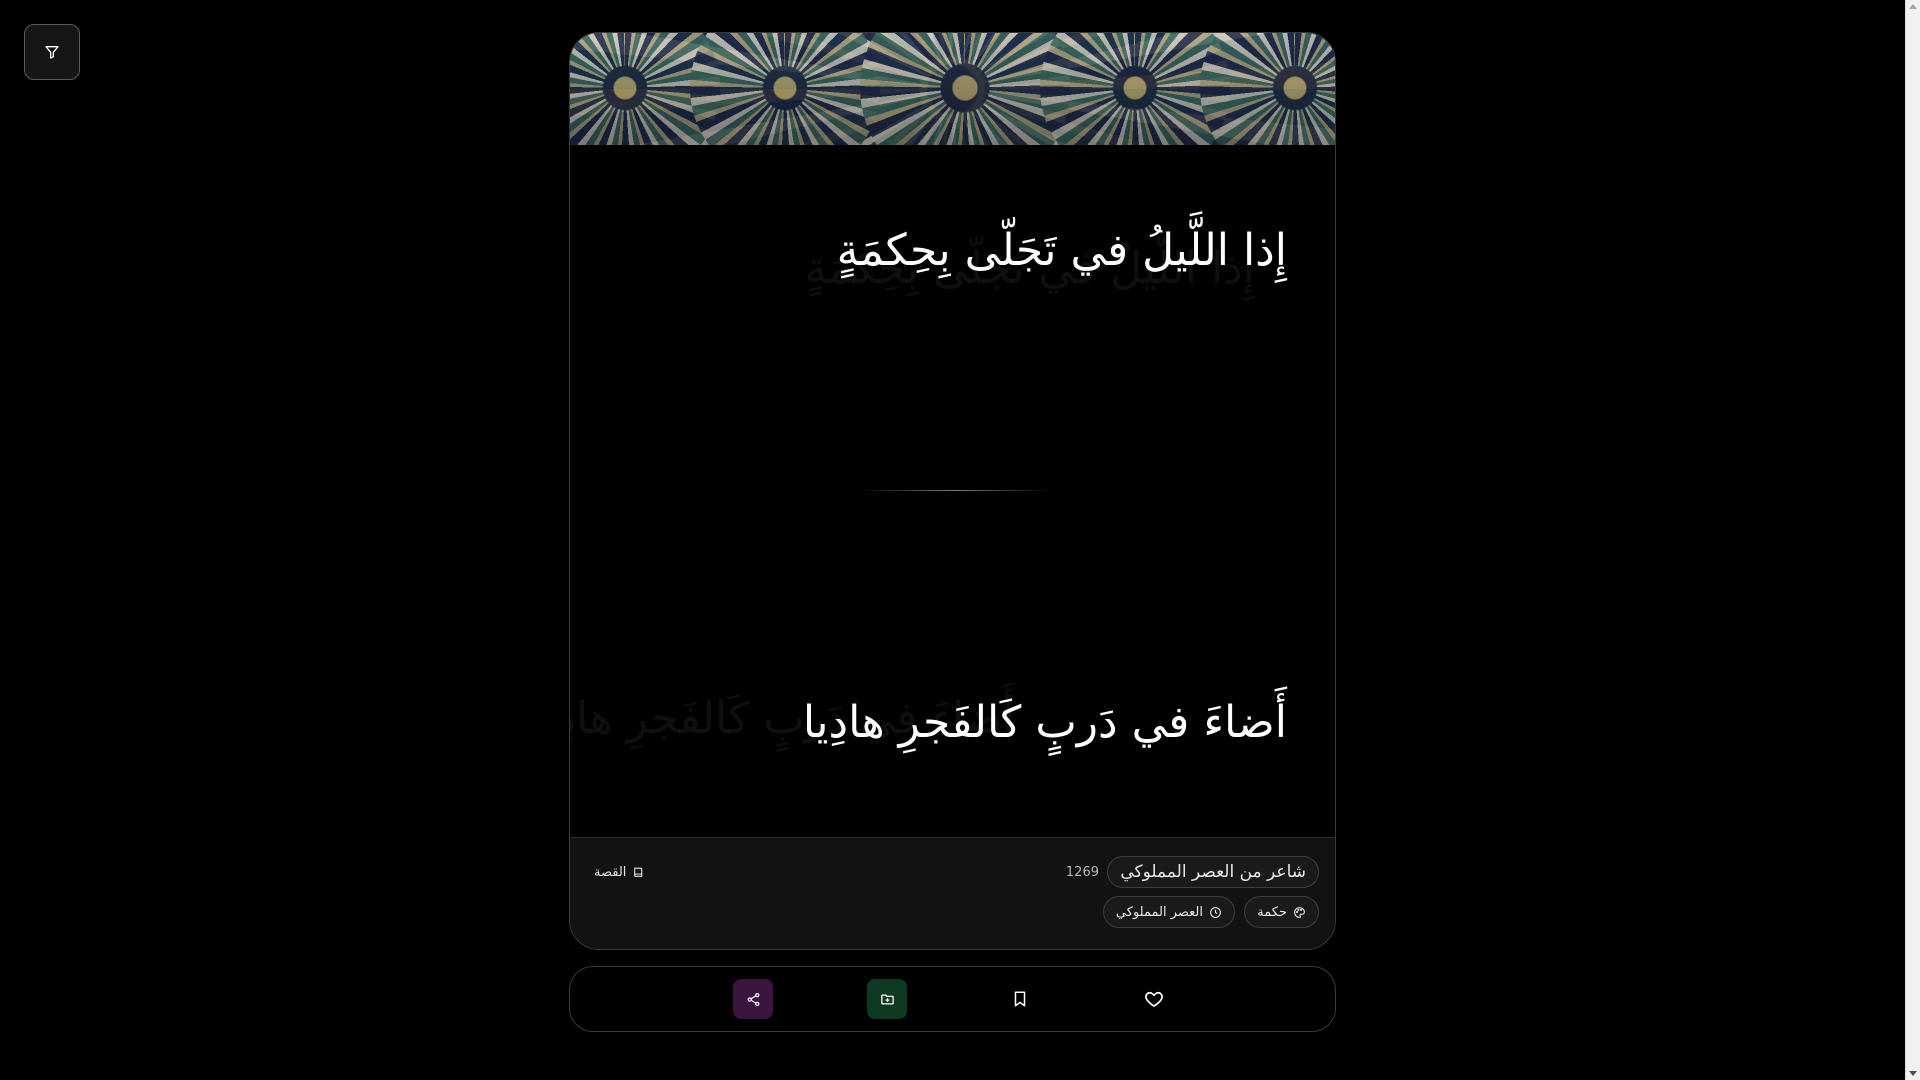 The image size is (1920, 1080). Describe the element at coordinates (1159, 912) in the screenshot. I see `tag-label: العصر المملوكي` at that location.